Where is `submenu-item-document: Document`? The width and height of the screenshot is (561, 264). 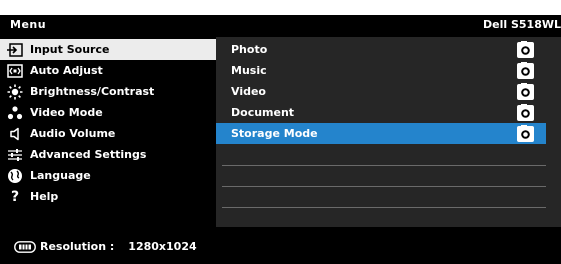
submenu-item-document: Document is located at coordinates (381, 112).